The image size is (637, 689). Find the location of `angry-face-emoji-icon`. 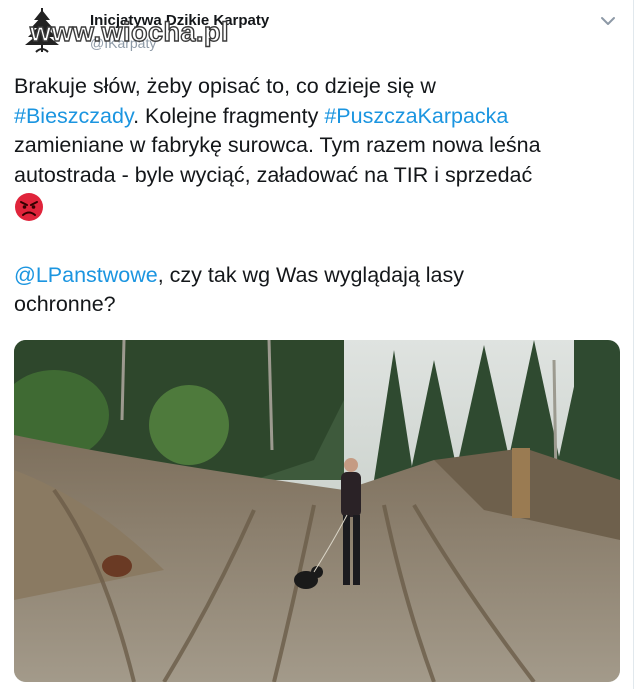

angry-face-emoji-icon is located at coordinates (29, 207).